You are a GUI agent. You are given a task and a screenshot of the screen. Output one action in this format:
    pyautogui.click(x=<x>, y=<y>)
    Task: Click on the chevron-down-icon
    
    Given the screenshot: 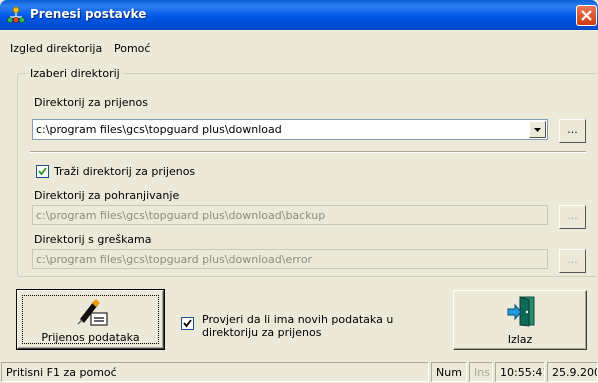 What is the action you would take?
    pyautogui.click(x=537, y=130)
    